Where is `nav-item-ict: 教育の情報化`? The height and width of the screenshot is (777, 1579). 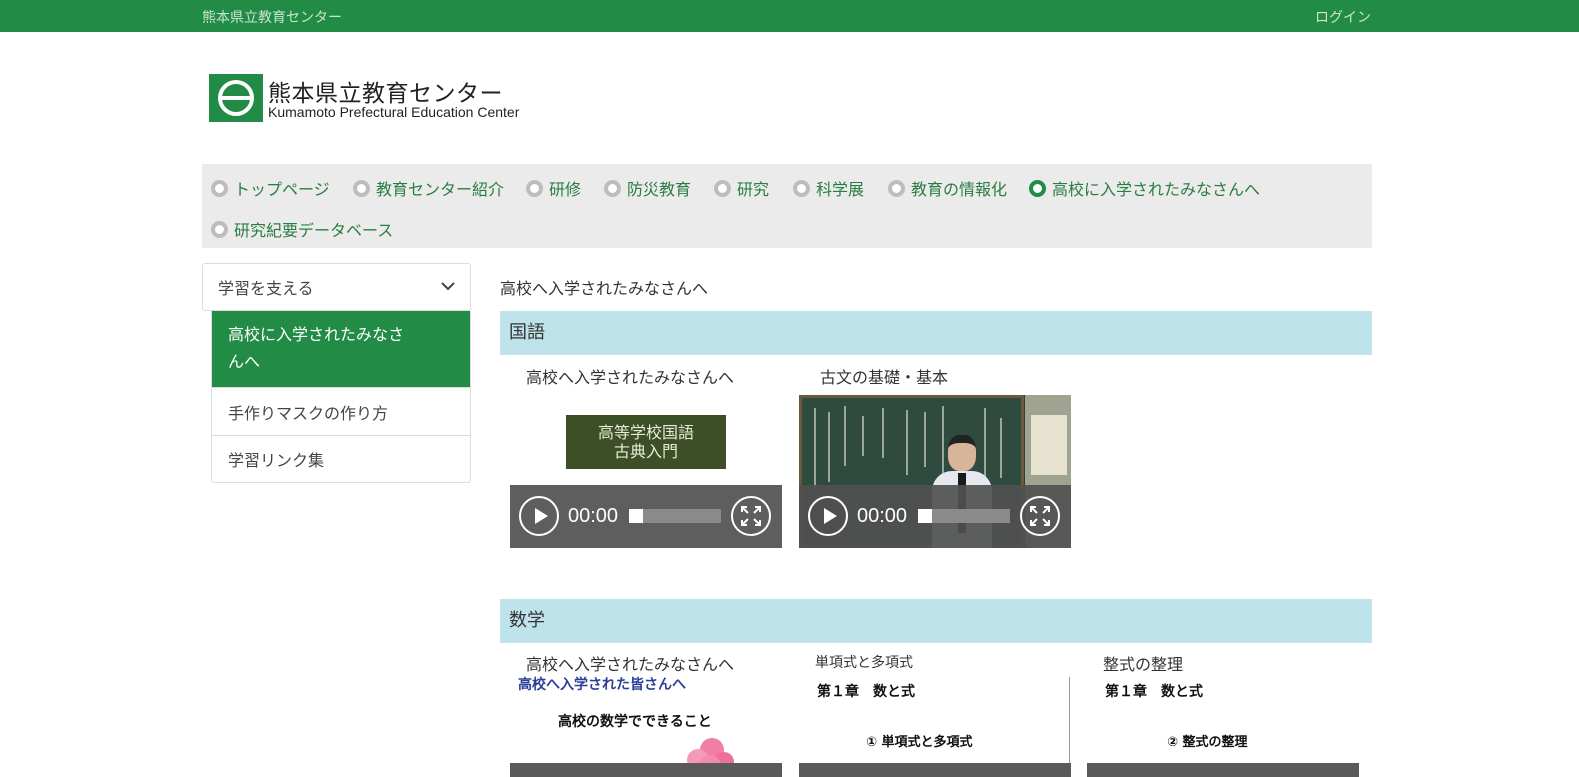 nav-item-ict: 教育の情報化 is located at coordinates (947, 188).